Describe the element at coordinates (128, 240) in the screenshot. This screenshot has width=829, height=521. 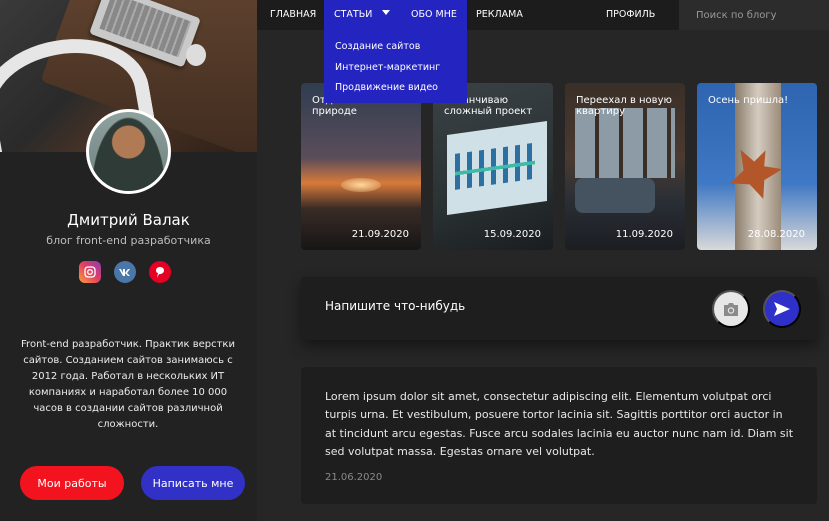
I see `profile-subtitle: блог front-end разработчика` at that location.